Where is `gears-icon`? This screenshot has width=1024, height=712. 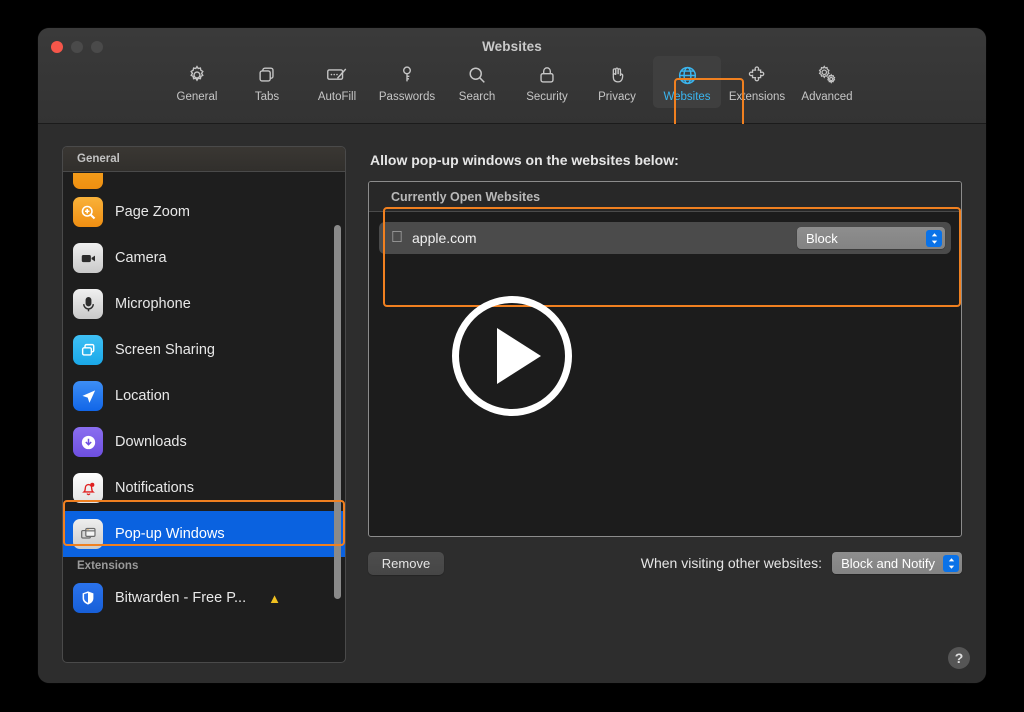 gears-icon is located at coordinates (827, 75).